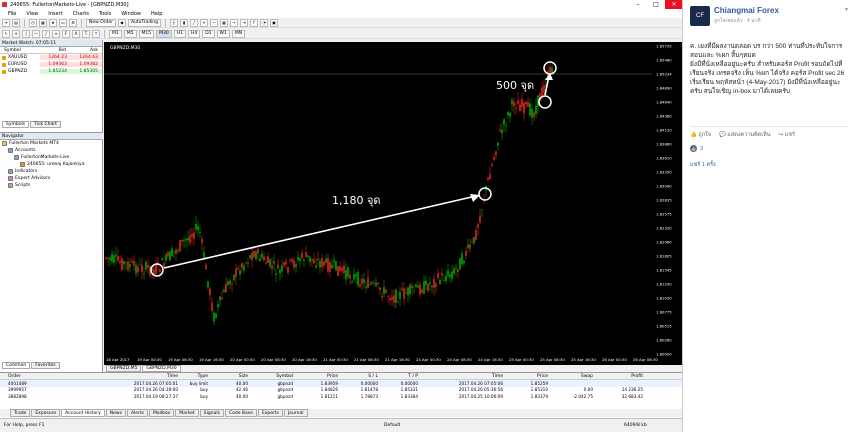 This screenshot has width=854, height=432. I want to click on text-icon: A, so click(76, 33).